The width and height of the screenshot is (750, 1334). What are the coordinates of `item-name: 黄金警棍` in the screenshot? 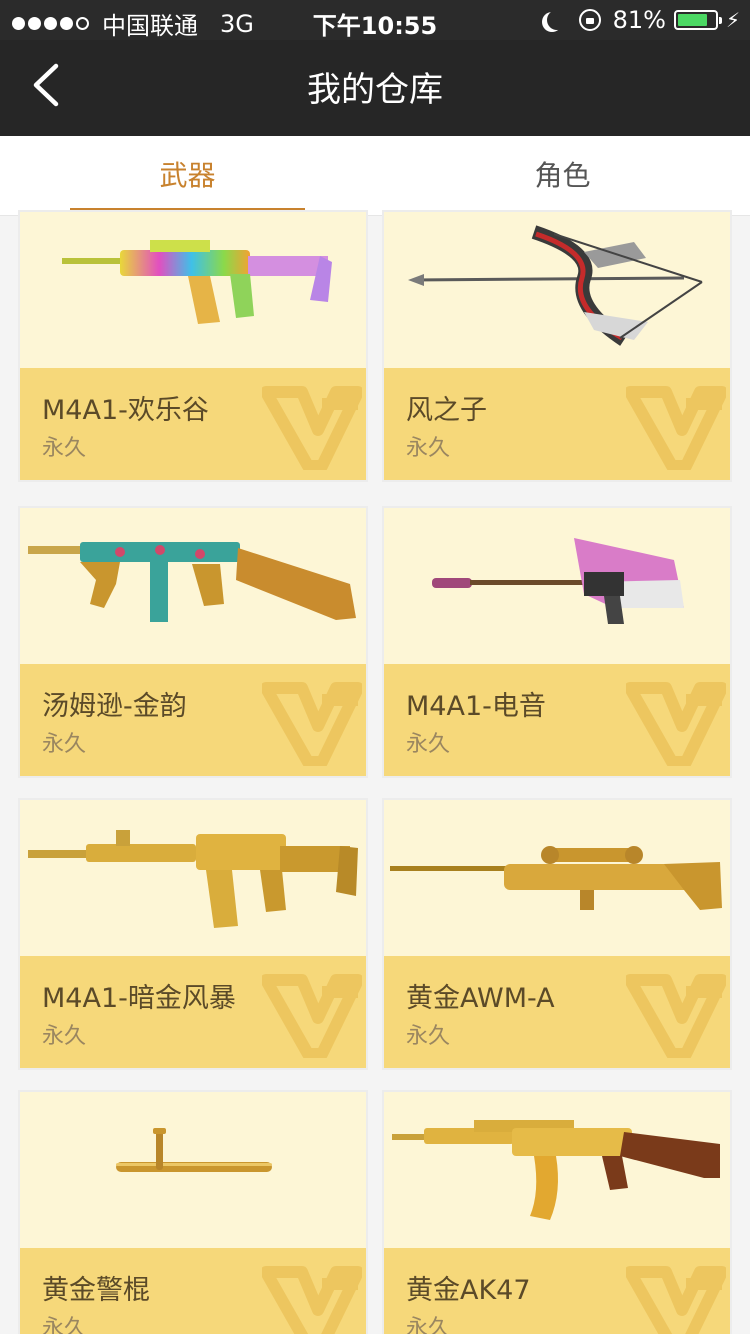 It's located at (96, 1290).